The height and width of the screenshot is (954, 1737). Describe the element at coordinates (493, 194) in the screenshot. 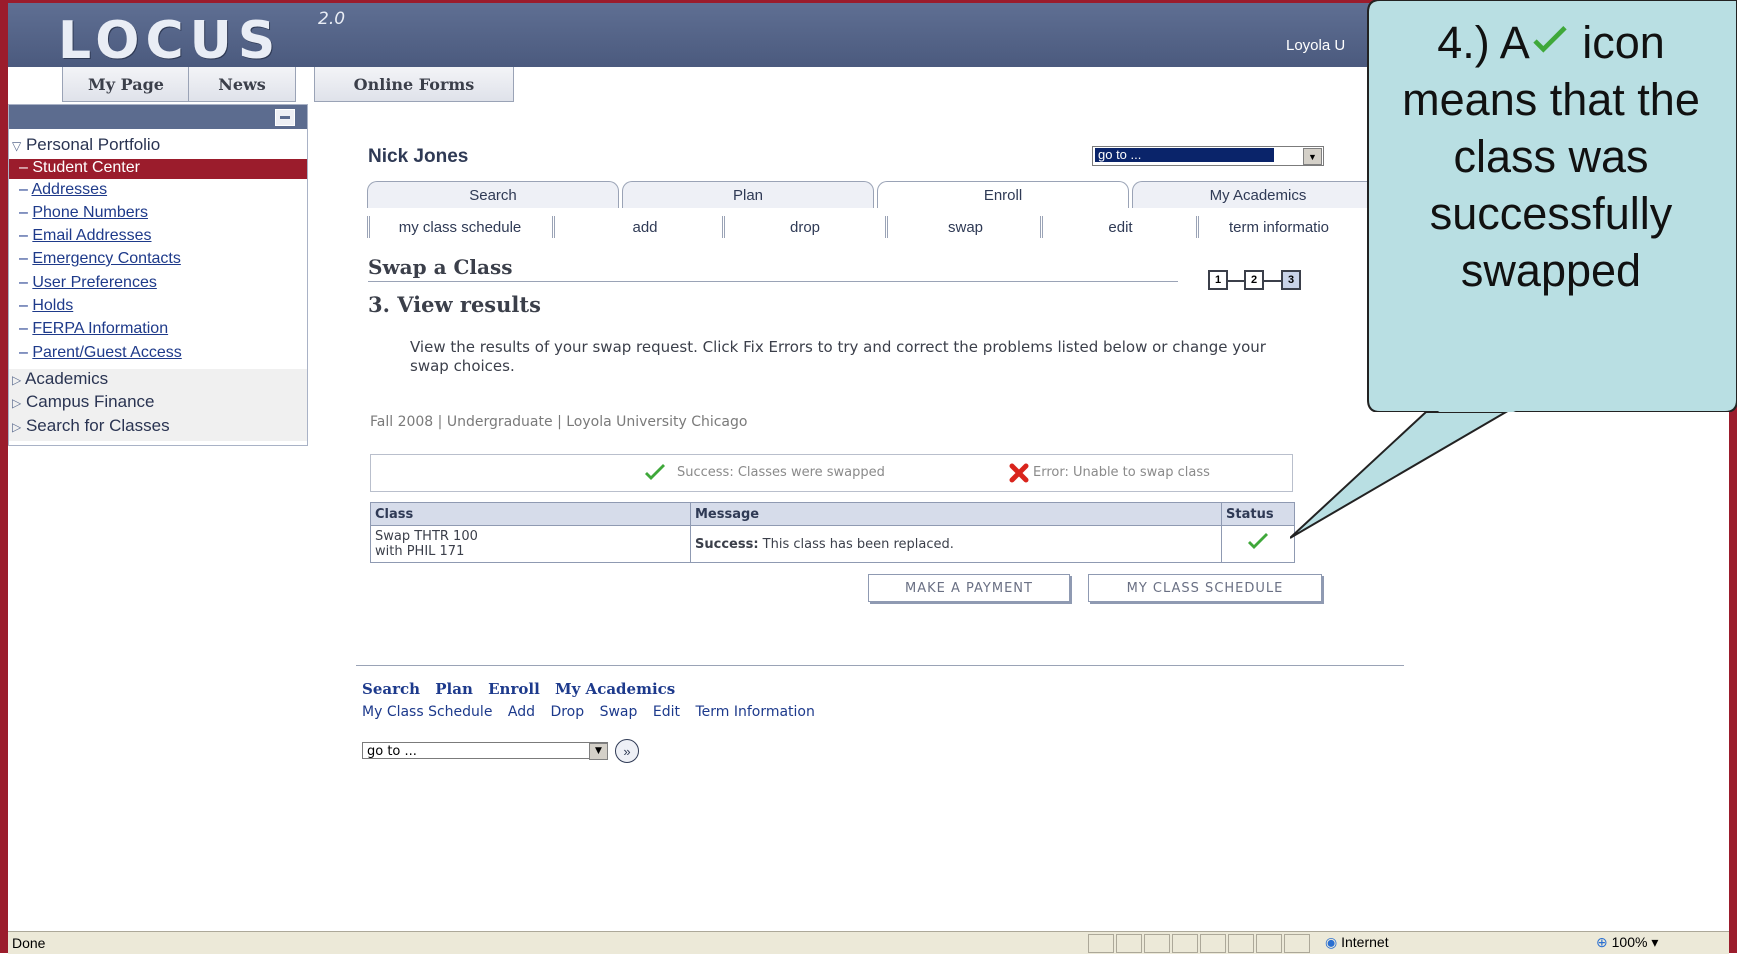

I see `tab-search: Search` at that location.